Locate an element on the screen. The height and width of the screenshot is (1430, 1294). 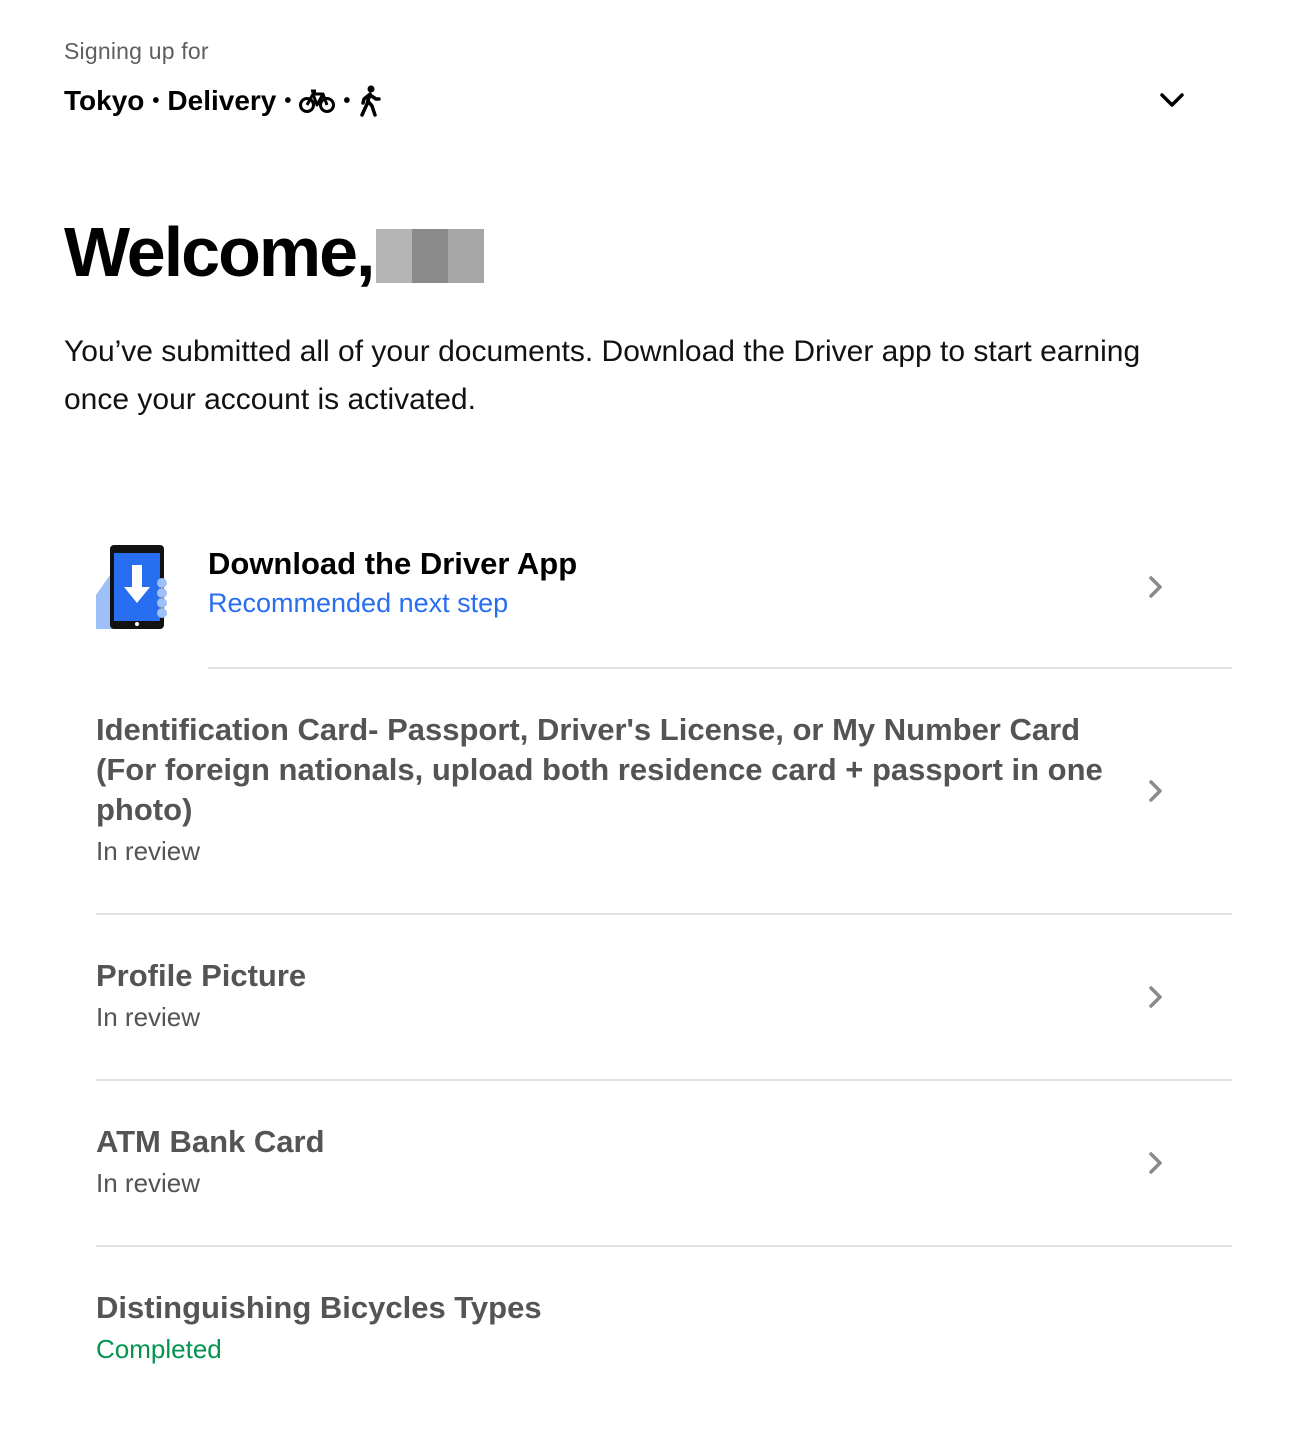
welcome-heading-row: Welcome, is located at coordinates (274, 252).